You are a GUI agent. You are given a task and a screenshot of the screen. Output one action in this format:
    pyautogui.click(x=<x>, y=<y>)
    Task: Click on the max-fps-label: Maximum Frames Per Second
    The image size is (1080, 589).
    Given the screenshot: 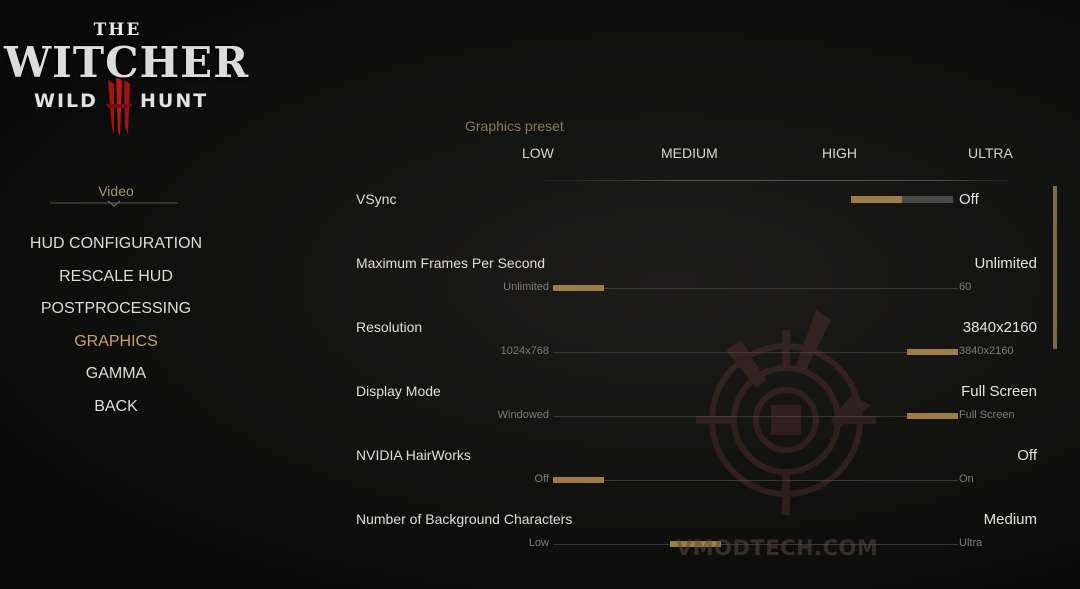 What is the action you would take?
    pyautogui.click(x=451, y=263)
    